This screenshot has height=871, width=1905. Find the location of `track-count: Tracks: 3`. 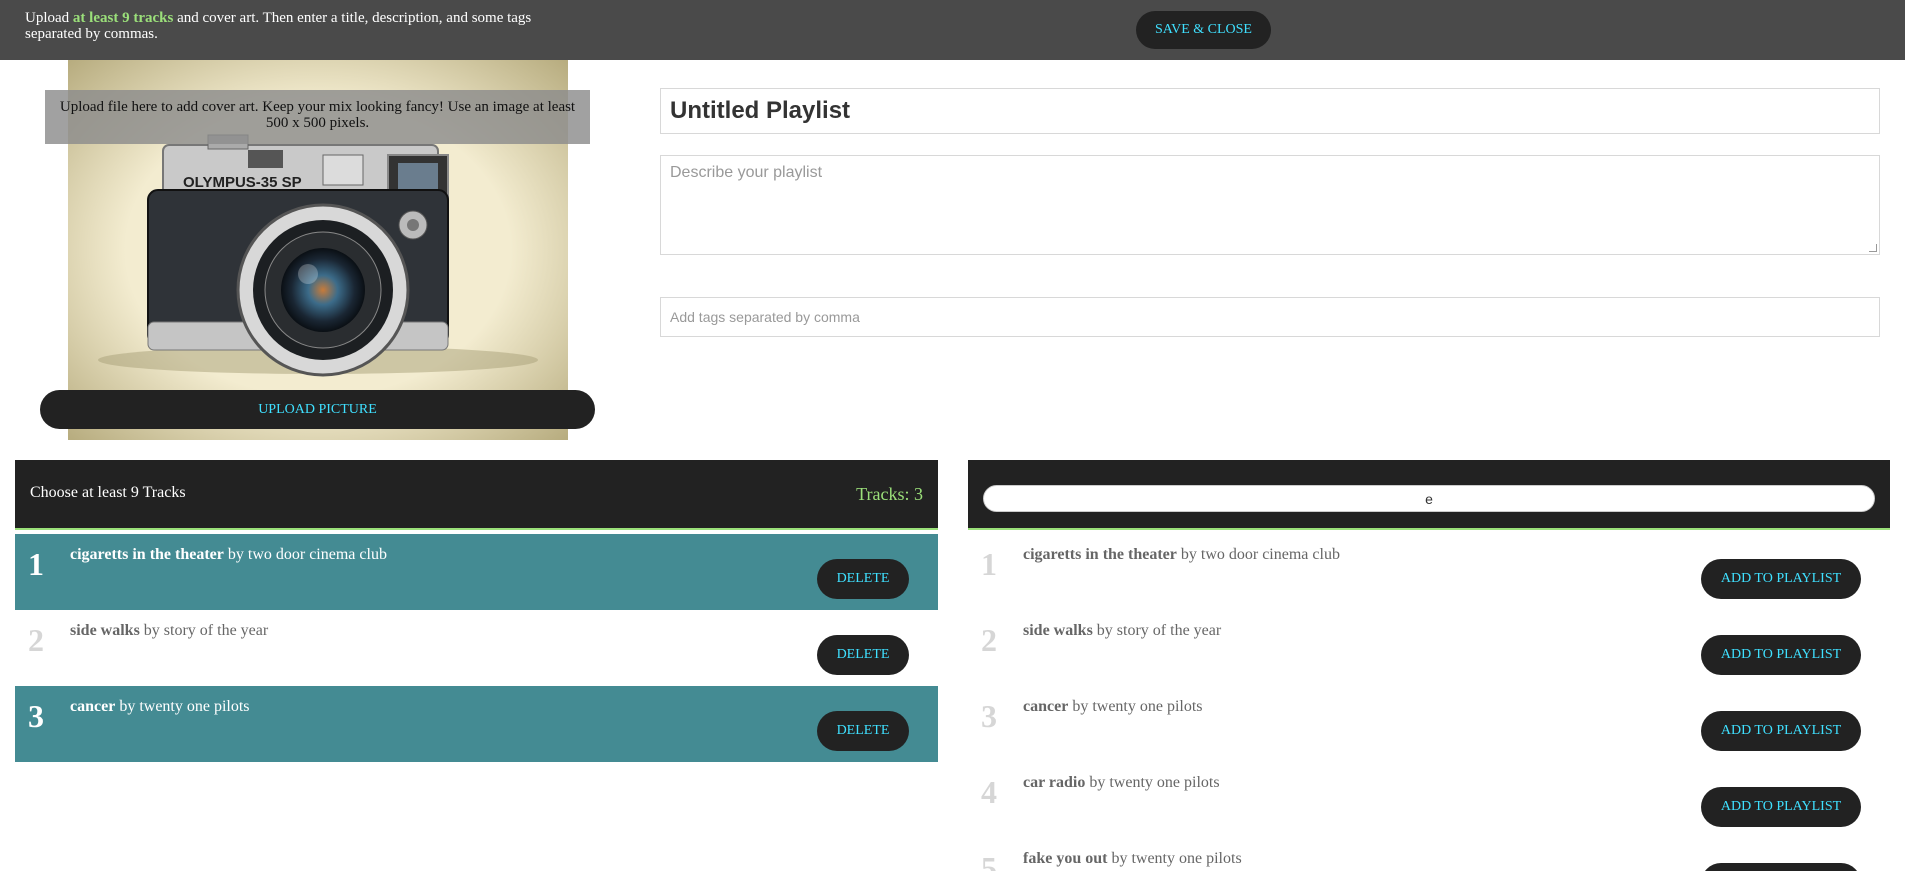

track-count: Tracks: 3 is located at coordinates (889, 494).